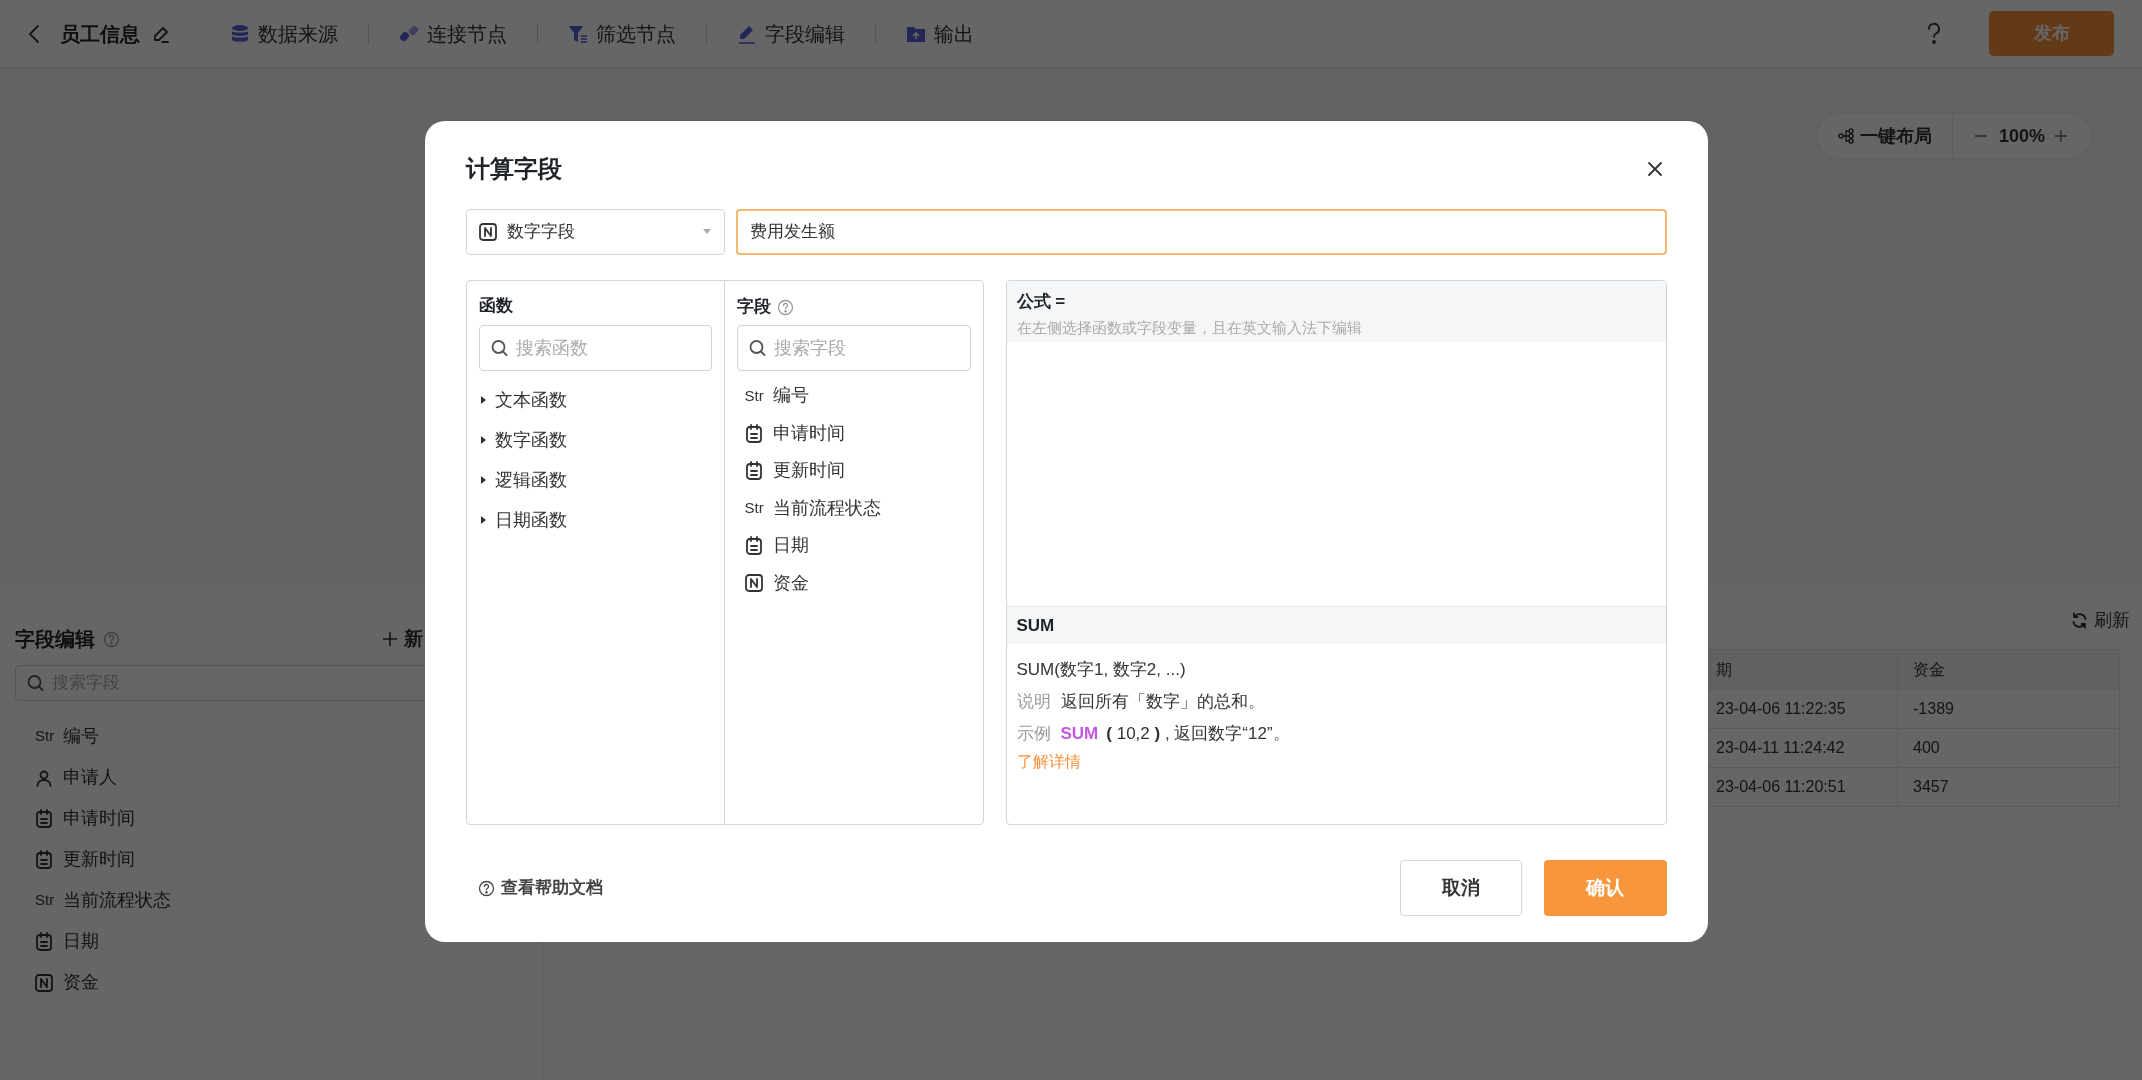 The height and width of the screenshot is (1080, 2142). What do you see at coordinates (240, 33) in the screenshot?
I see `database-icon` at bounding box center [240, 33].